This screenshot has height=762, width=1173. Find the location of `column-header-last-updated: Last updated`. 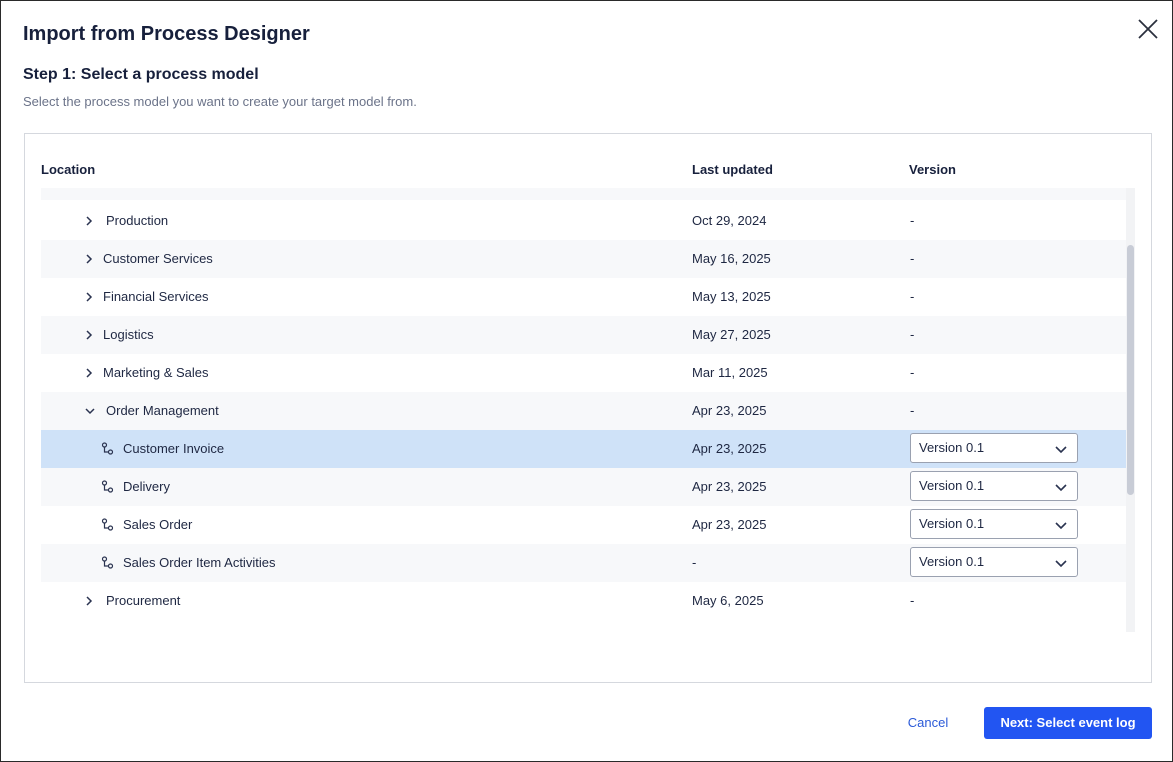

column-header-last-updated: Last updated is located at coordinates (732, 169).